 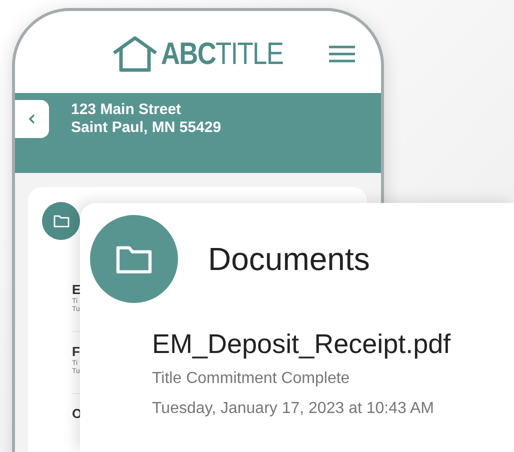 What do you see at coordinates (289, 259) in the screenshot?
I see `card-title: Documents` at bounding box center [289, 259].